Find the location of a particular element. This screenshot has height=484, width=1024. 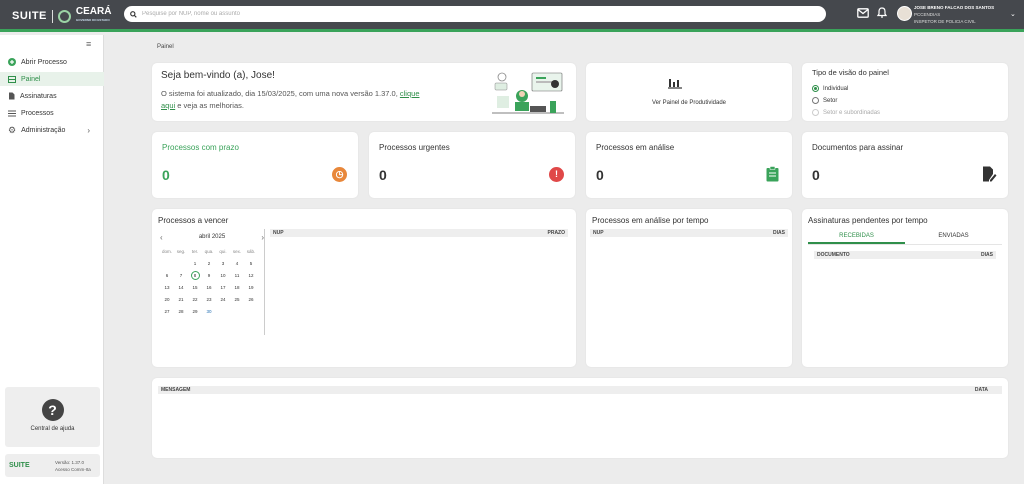

avatar is located at coordinates (904, 13).